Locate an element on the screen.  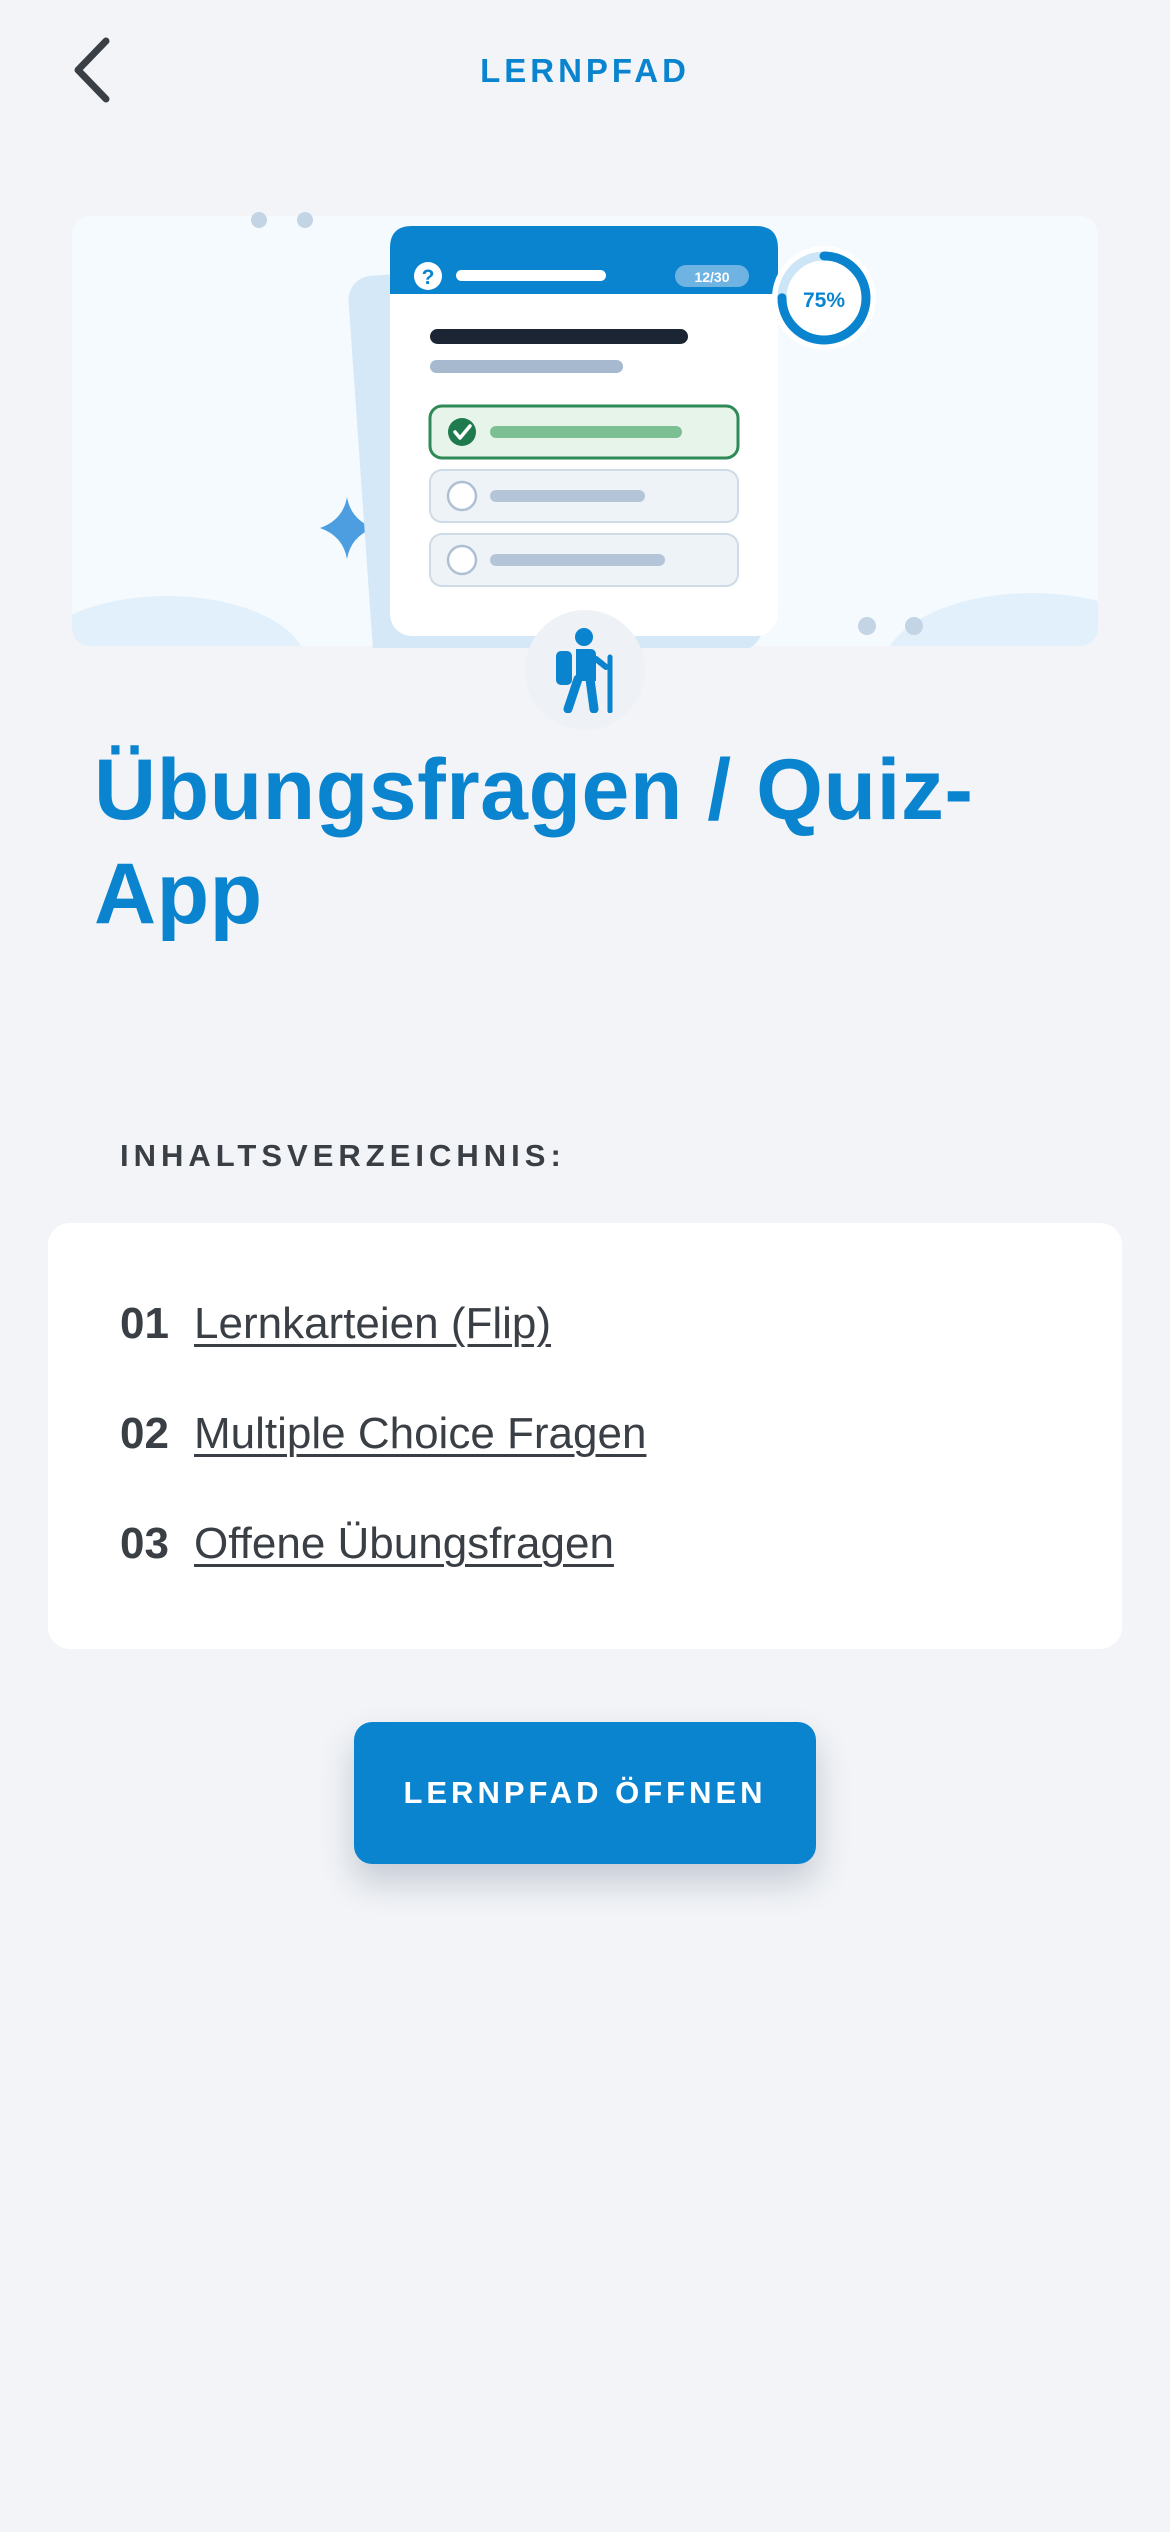
toc-item-link: Offene Übungsfragen is located at coordinates (404, 1544).